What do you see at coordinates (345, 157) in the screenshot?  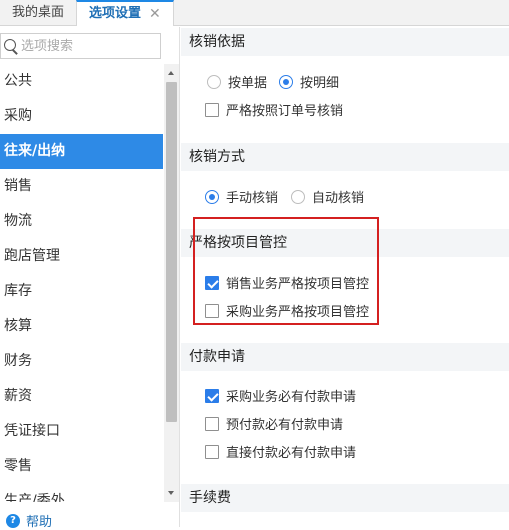 I see `section-header-writeoff-method: 核销方式` at bounding box center [345, 157].